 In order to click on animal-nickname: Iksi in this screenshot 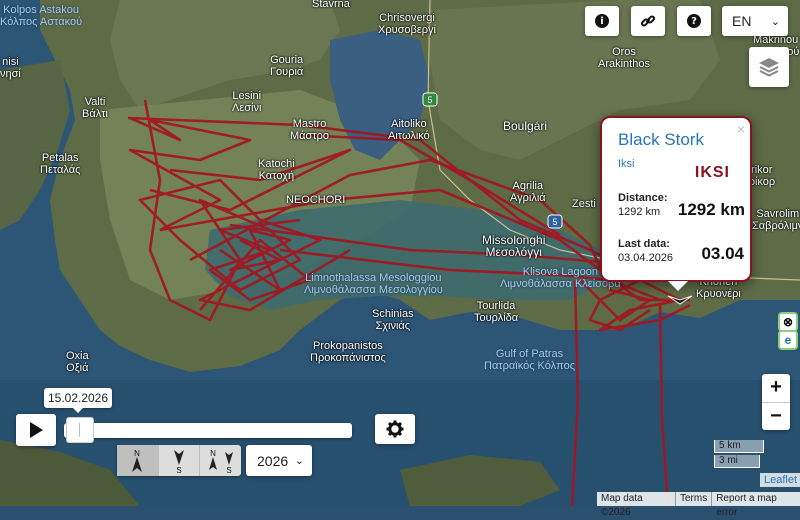, I will do `click(626, 164)`.